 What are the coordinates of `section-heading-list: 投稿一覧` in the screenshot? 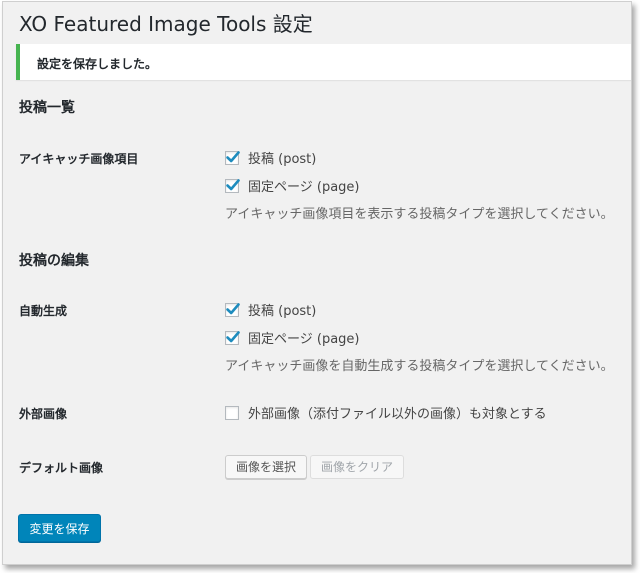 It's located at (47, 108).